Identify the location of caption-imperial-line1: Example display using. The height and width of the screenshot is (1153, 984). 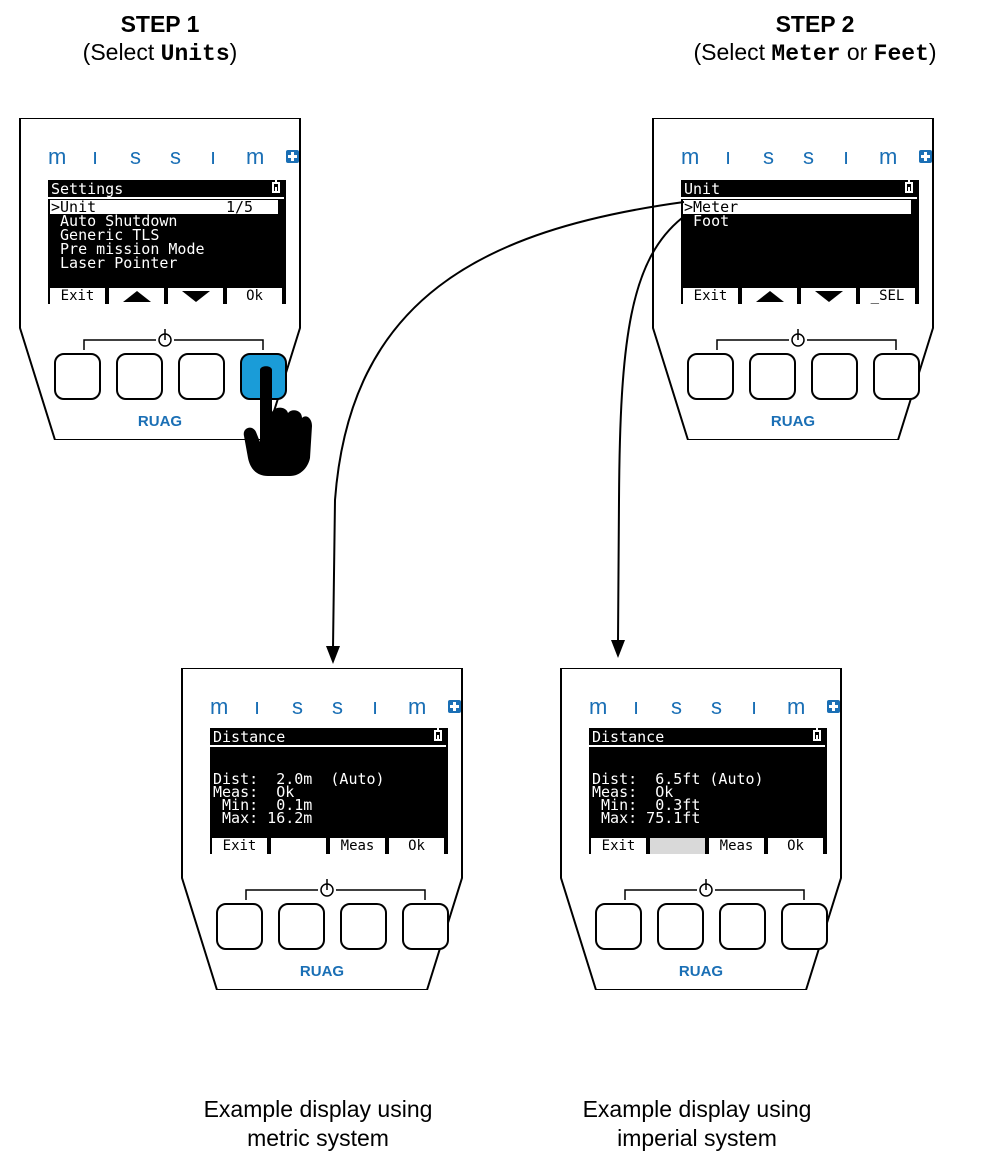
(697, 1109).